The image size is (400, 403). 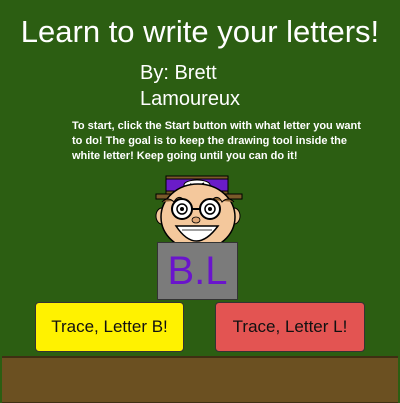 I want to click on ground, so click(x=200, y=379).